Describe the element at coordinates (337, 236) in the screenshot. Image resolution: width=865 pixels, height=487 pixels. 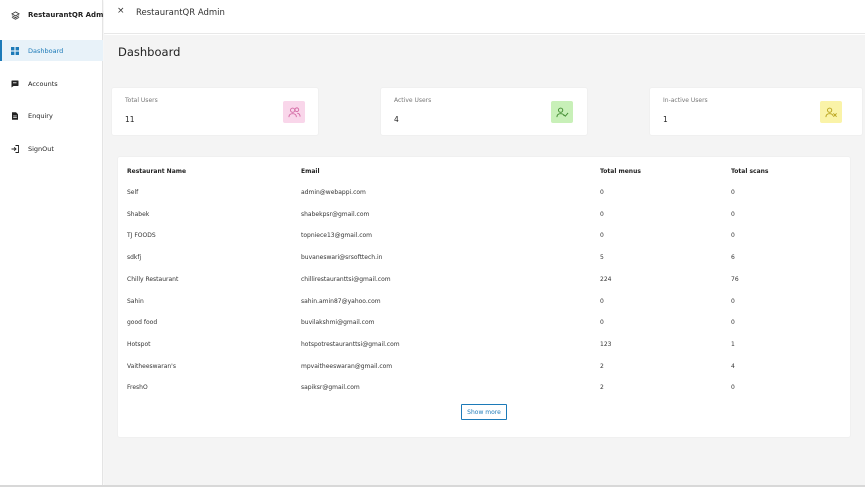
I see `email-cell: topniece13@gmail.com` at that location.